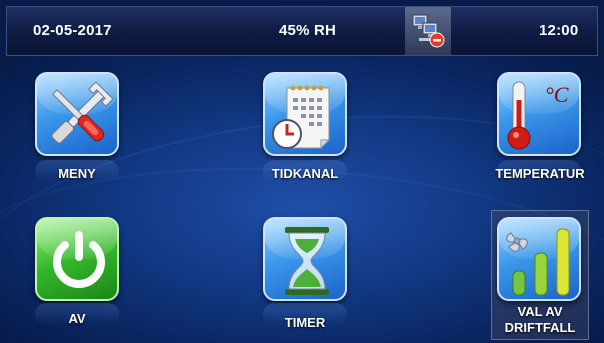  I want to click on calendar-clock-icon, so click(301, 117).